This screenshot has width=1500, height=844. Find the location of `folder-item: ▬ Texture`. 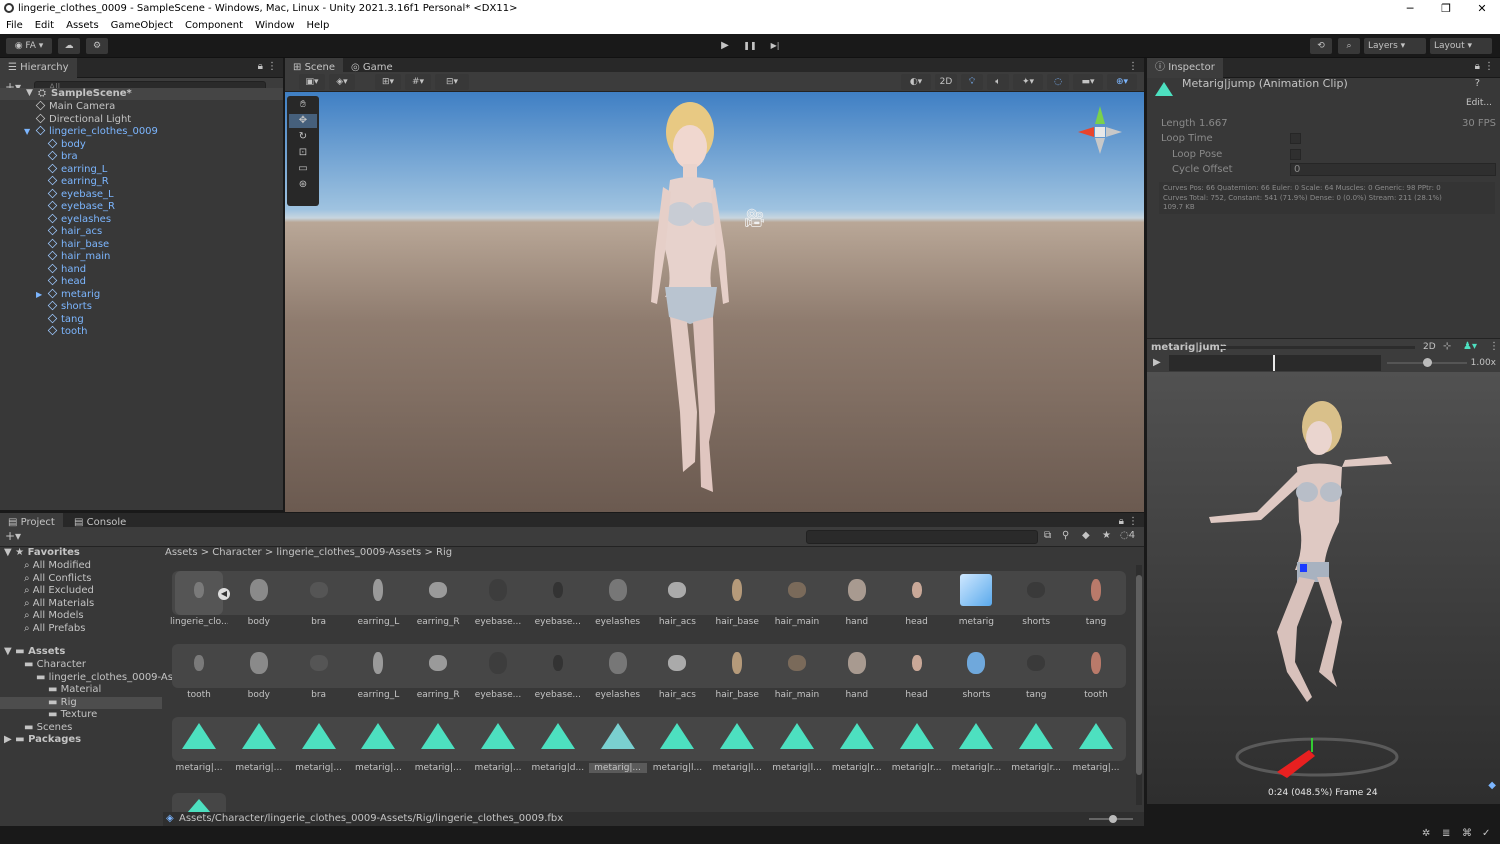

folder-item: ▬ Texture is located at coordinates (81, 715).